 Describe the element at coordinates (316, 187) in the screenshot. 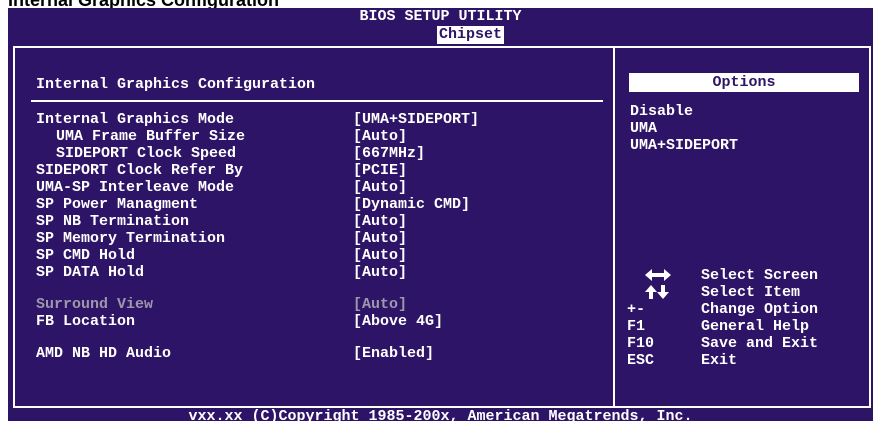

I see `setting-uma-sp-interleave-mode: UMA-SP Interleave Mode [Auto]` at that location.